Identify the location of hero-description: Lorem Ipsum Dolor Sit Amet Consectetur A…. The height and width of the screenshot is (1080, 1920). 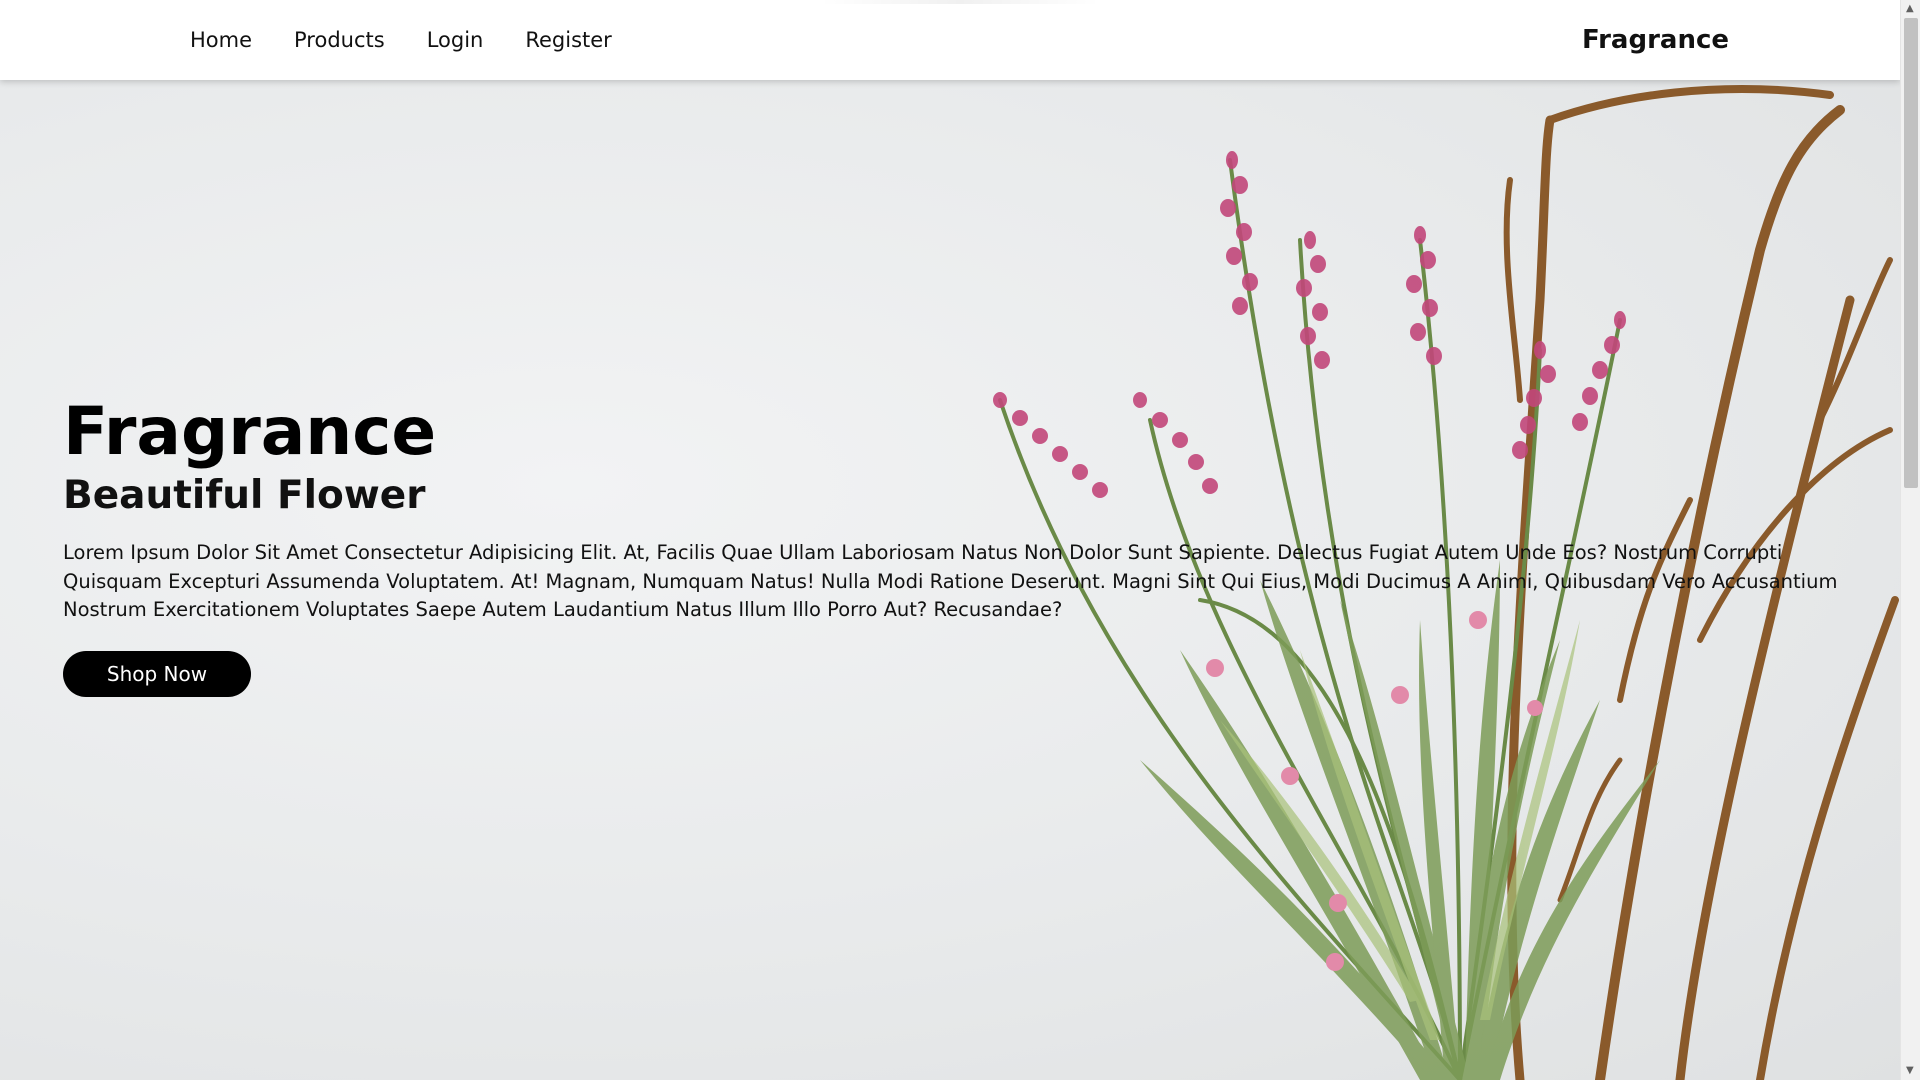
(950, 581).